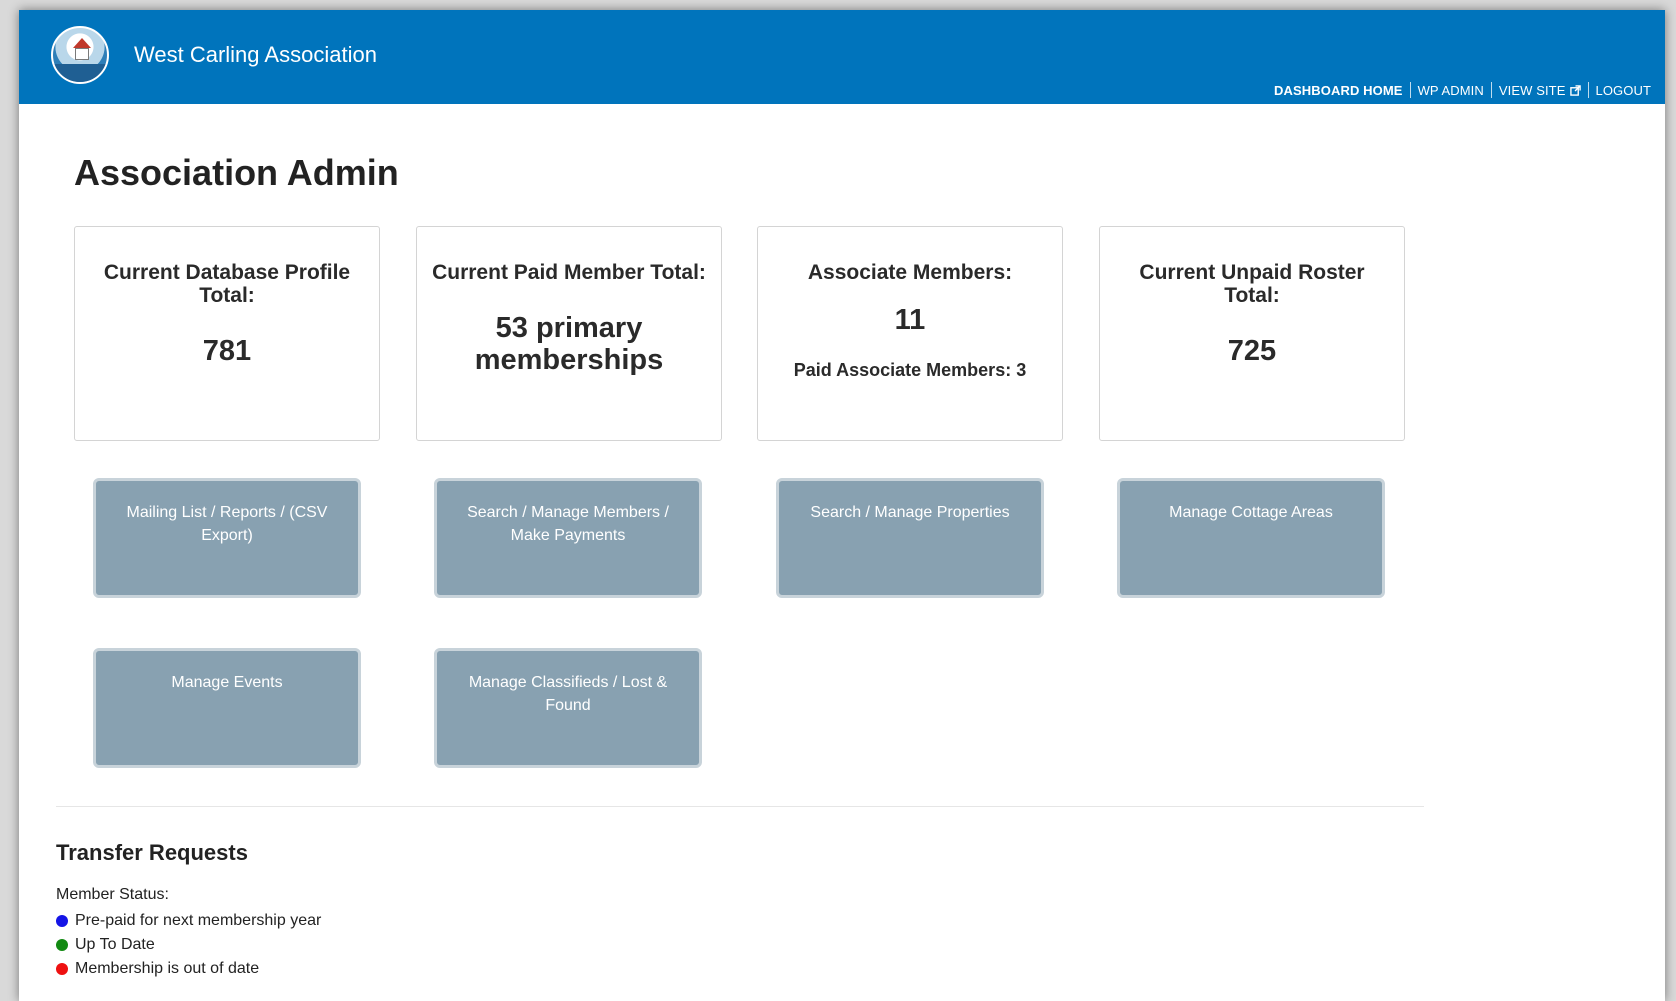 The height and width of the screenshot is (1001, 1676). What do you see at coordinates (1451, 90) in the screenshot?
I see `nav-wp-admin: WP ADMIN` at bounding box center [1451, 90].